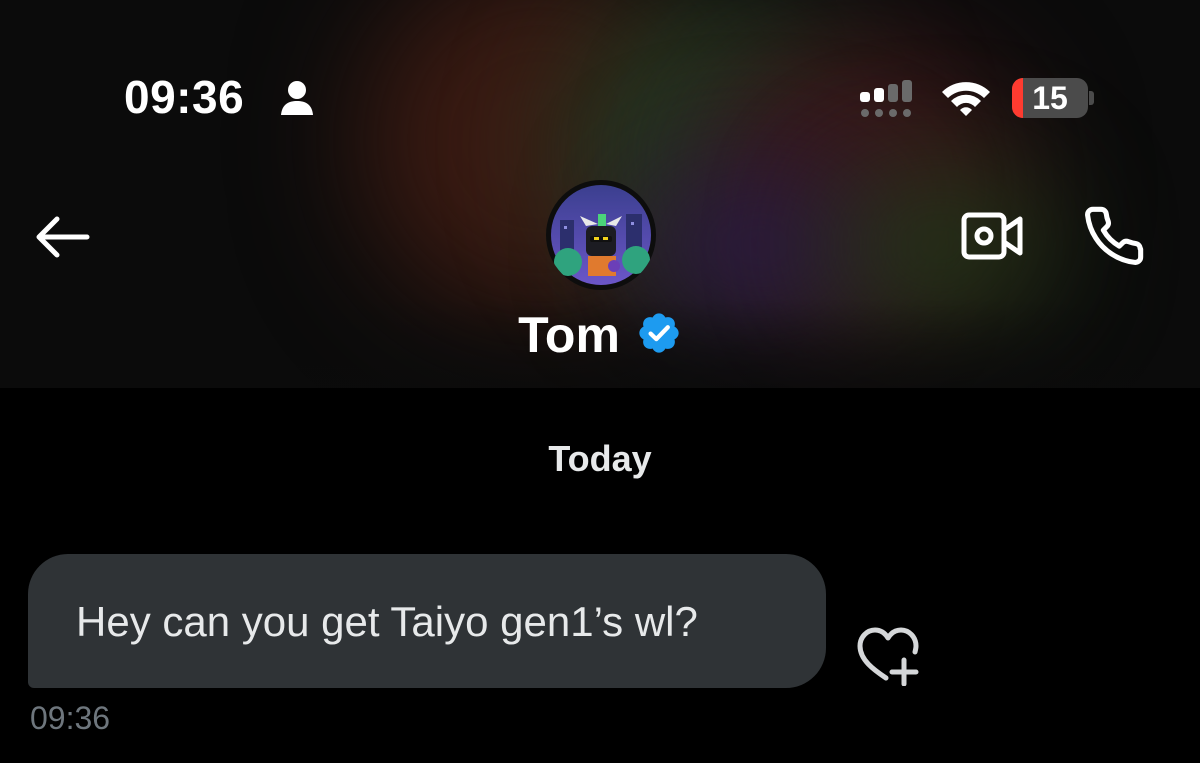  I want to click on back-arrow-icon, so click(63, 237).